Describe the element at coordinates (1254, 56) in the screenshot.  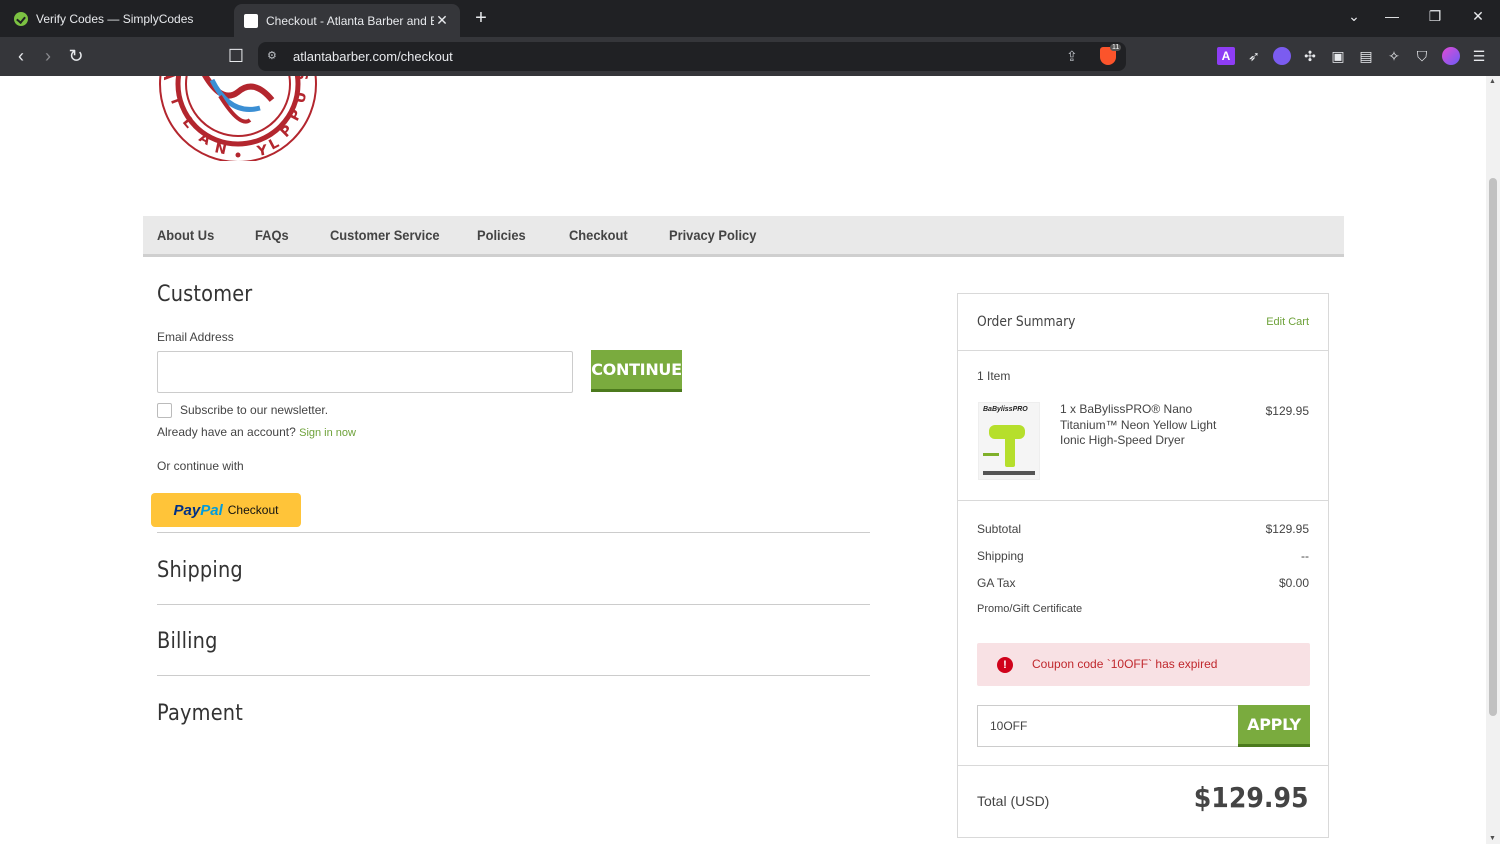
I see `extension-bird-icon: ➶` at that location.